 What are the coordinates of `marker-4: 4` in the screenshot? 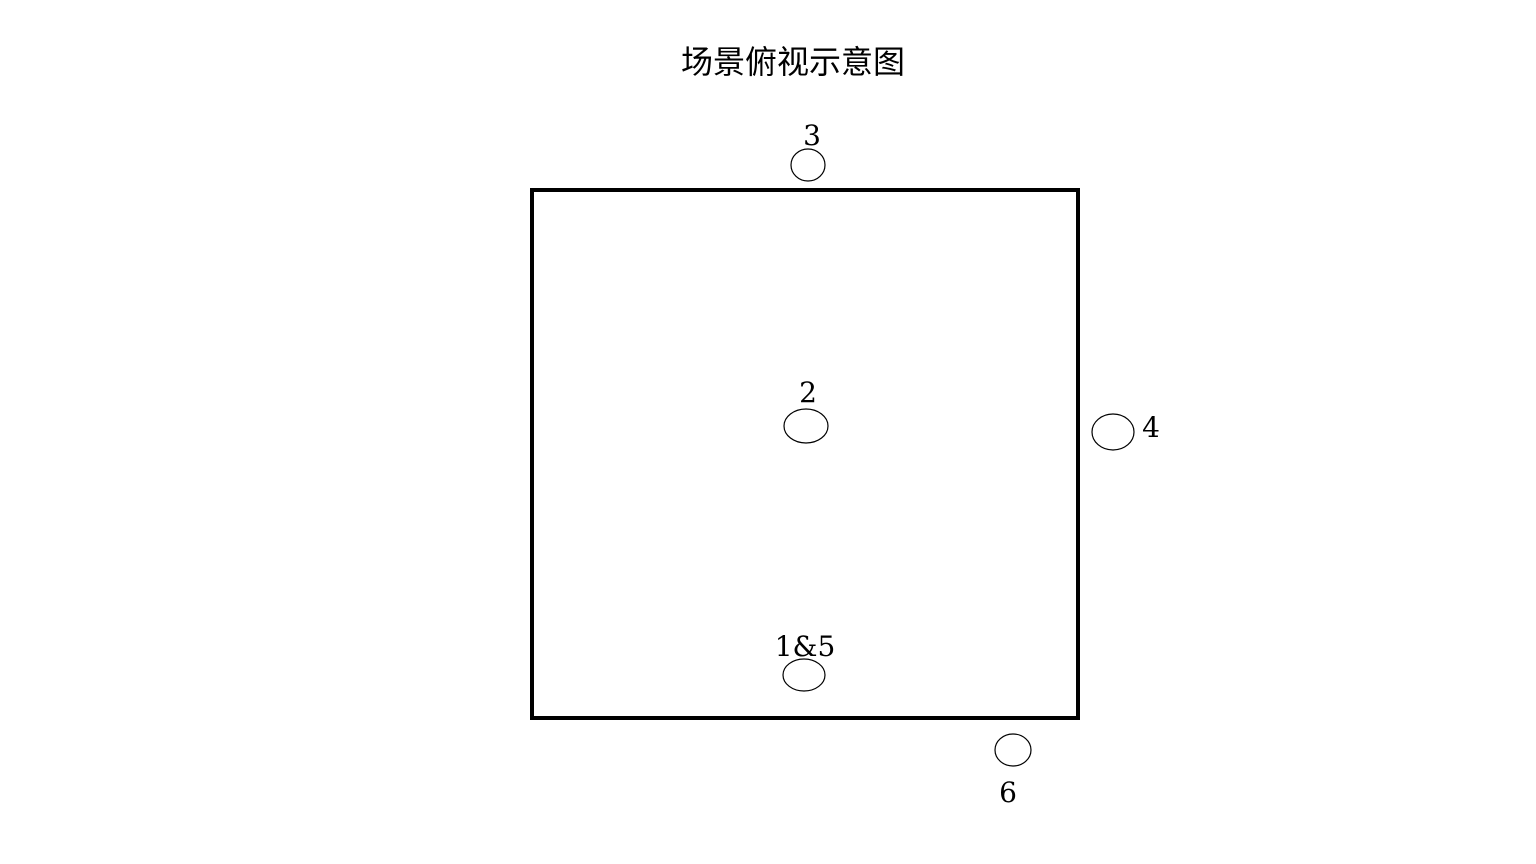 It's located at (1125, 431).